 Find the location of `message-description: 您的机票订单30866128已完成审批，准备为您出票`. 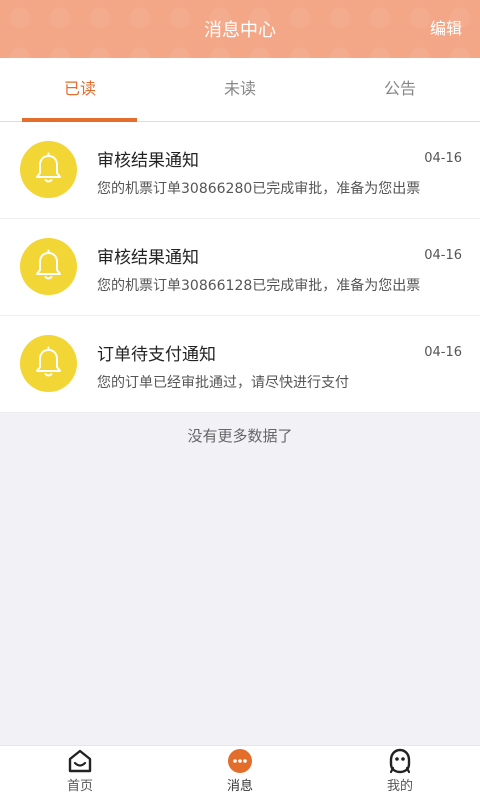

message-description: 您的机票订单30866128已完成审批，准备为您出票 is located at coordinates (259, 286).